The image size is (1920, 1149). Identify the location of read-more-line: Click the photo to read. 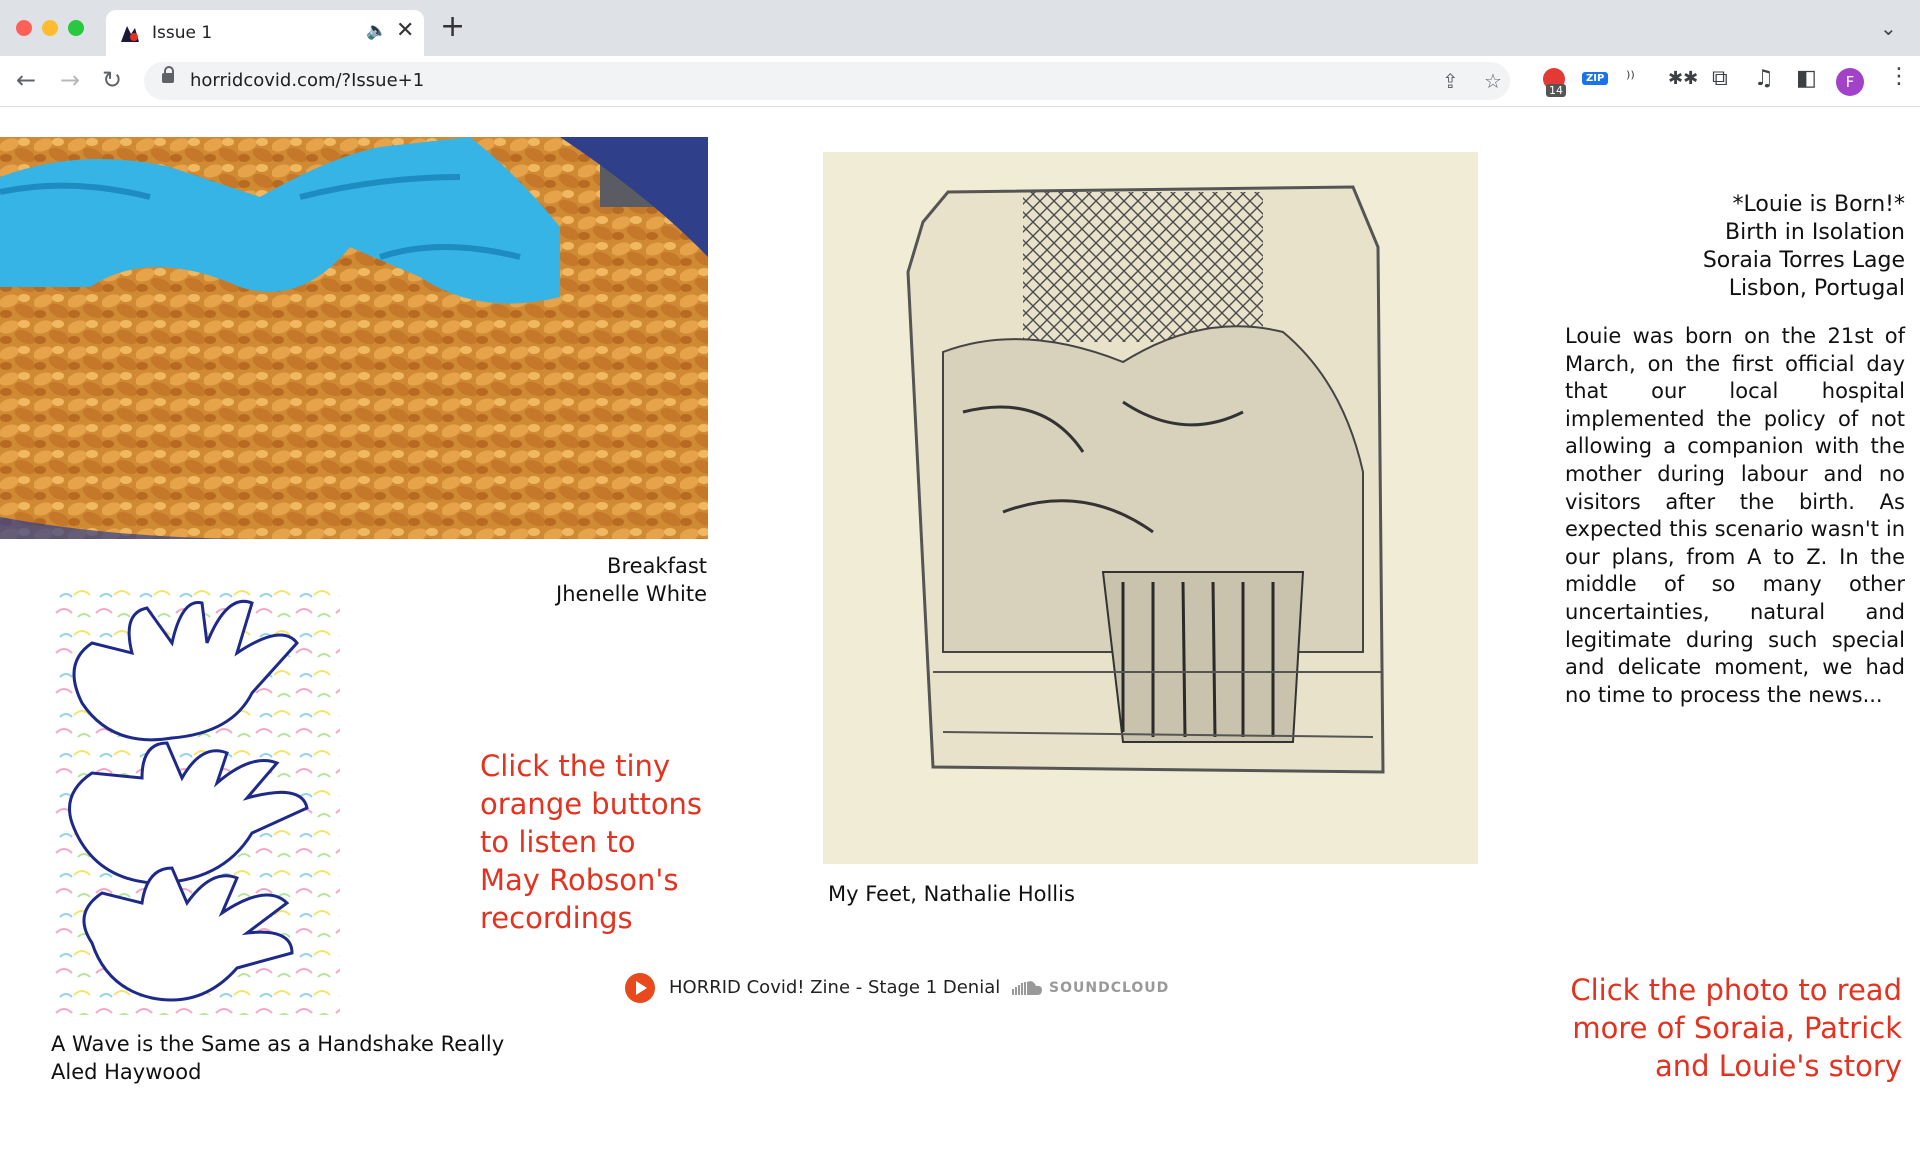
(1736, 990).